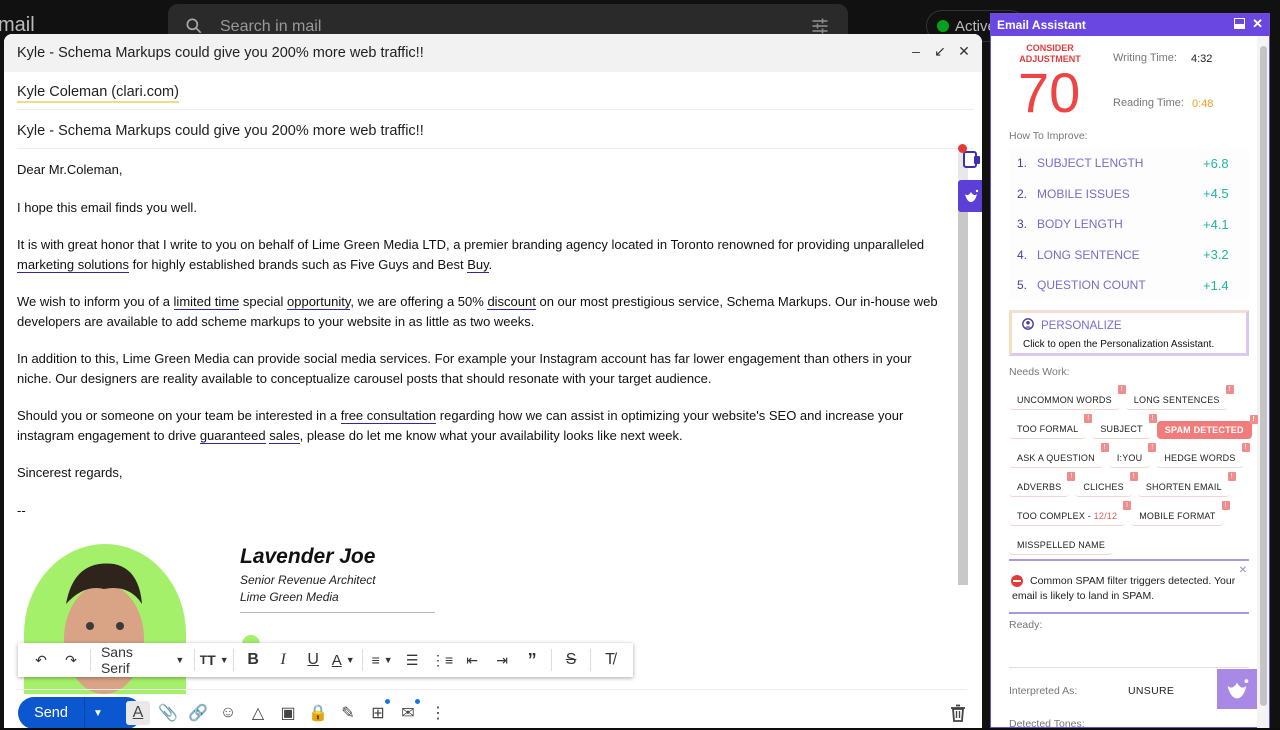  Describe the element at coordinates (1129, 285) in the screenshot. I see `improvement-item: 5. QUESTION COUNT +1.4` at that location.